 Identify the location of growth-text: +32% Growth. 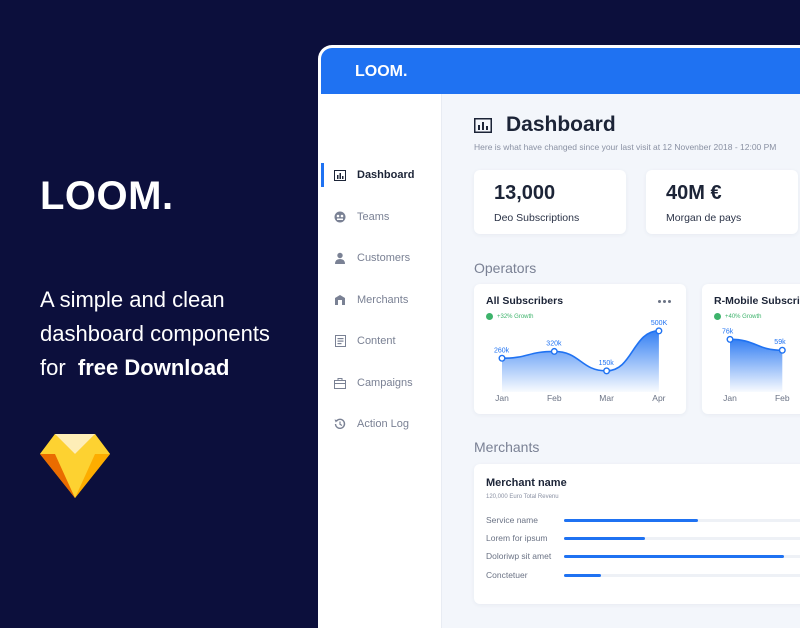
(515, 316).